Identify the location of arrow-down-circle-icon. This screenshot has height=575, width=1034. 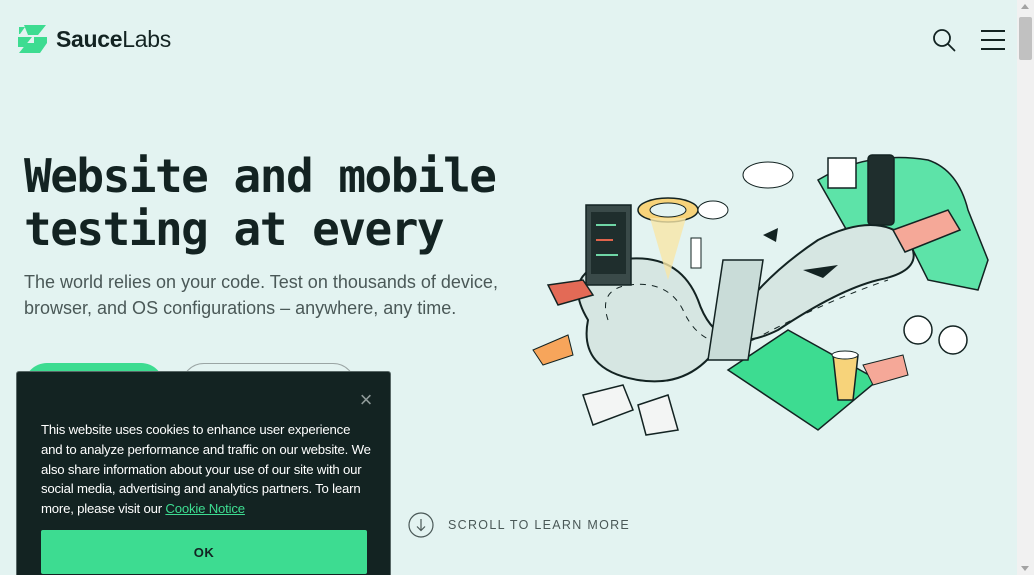
(421, 525).